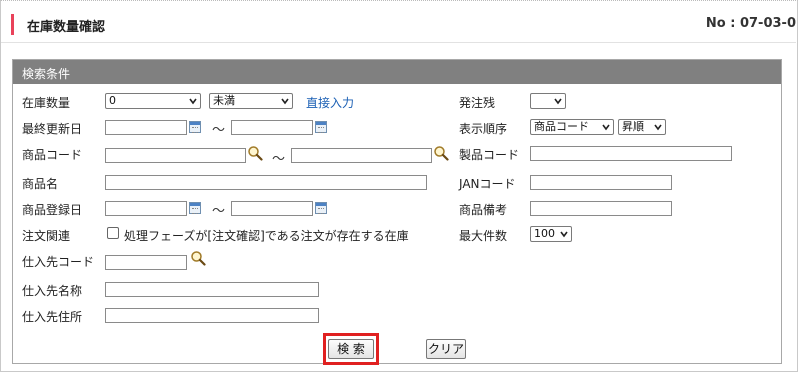 The height and width of the screenshot is (372, 798). I want to click on stock-qty-value: 0, so click(112, 100).